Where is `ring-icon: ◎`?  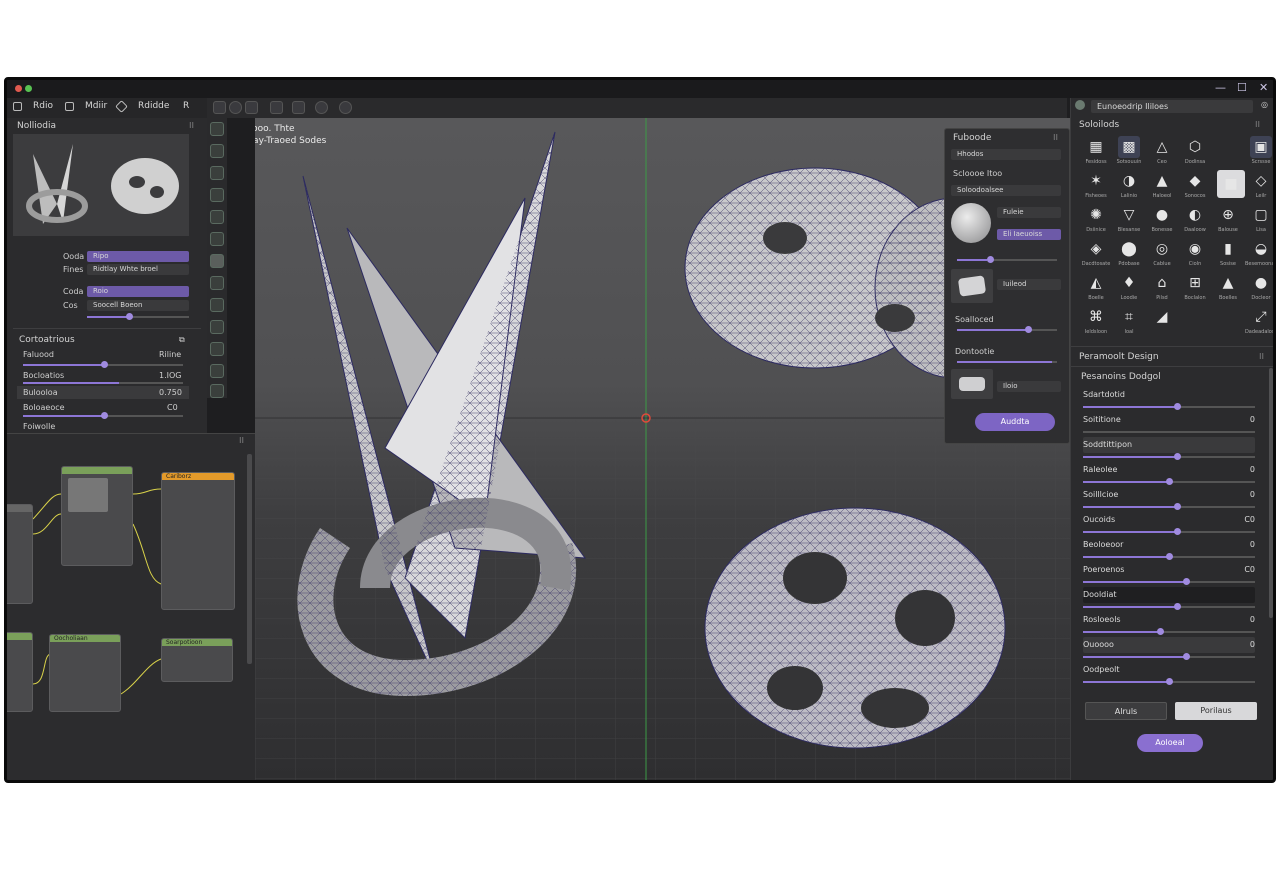 ring-icon: ◎ is located at coordinates (1162, 249).